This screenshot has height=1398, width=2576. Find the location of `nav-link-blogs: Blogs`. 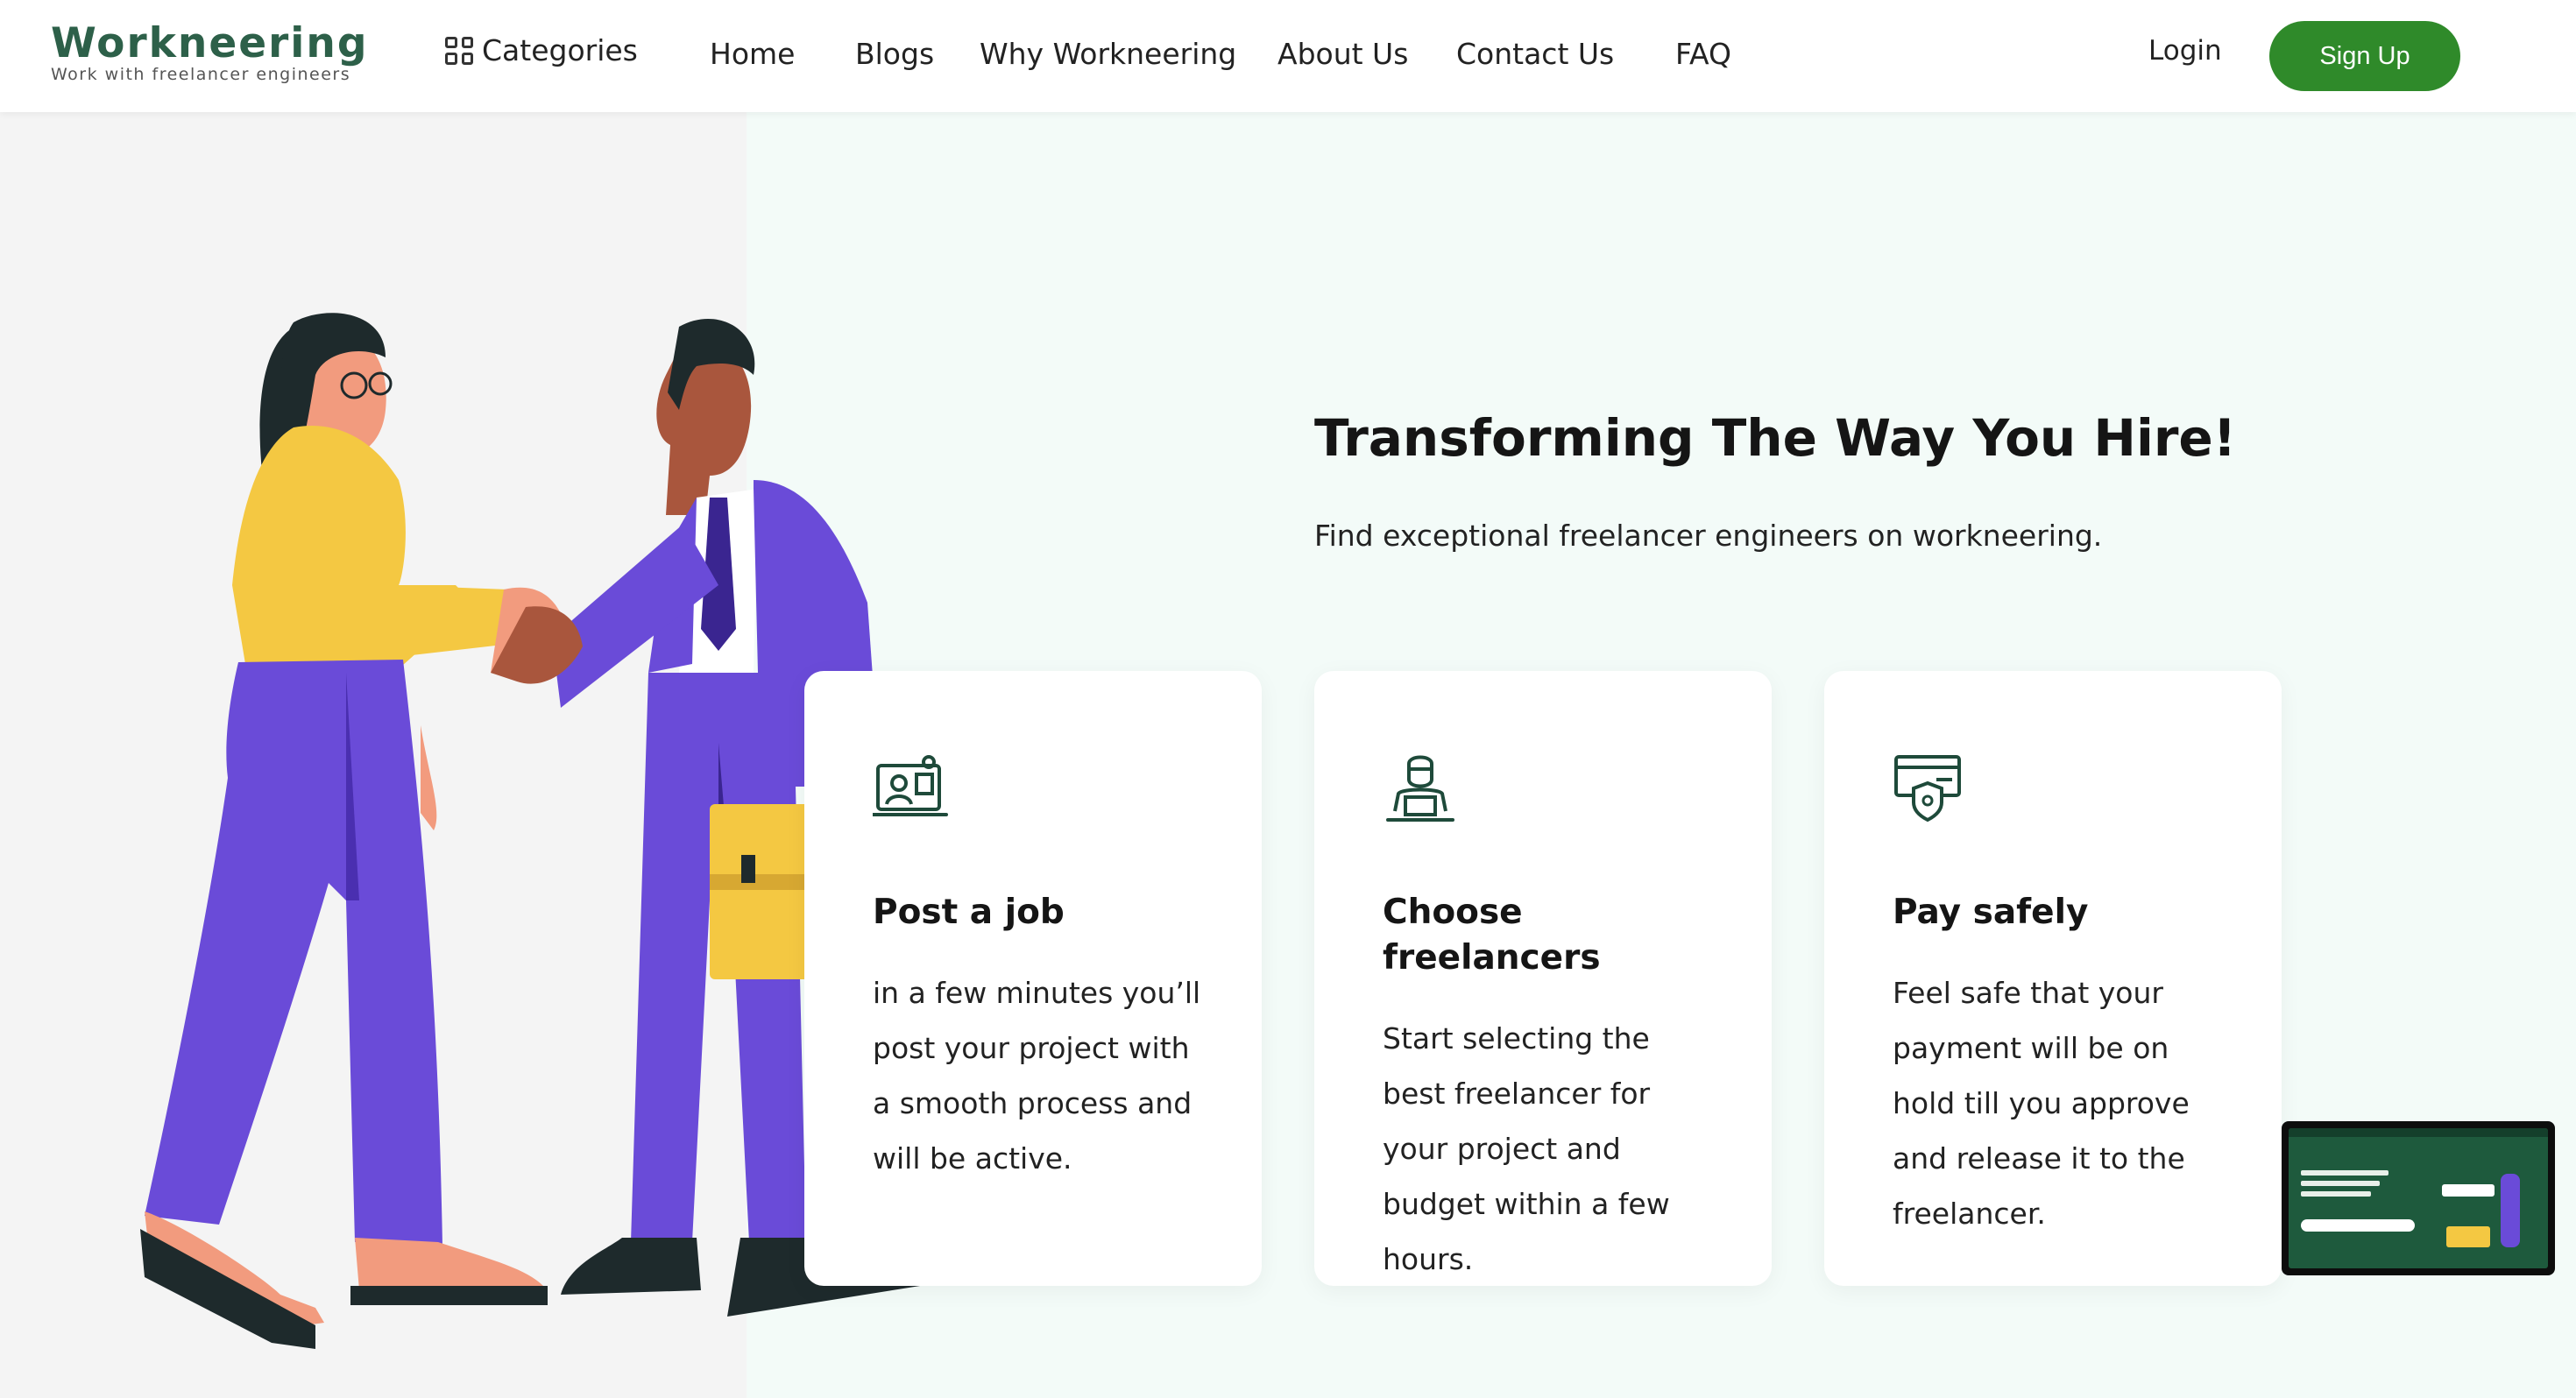

nav-link-blogs: Blogs is located at coordinates (894, 54).